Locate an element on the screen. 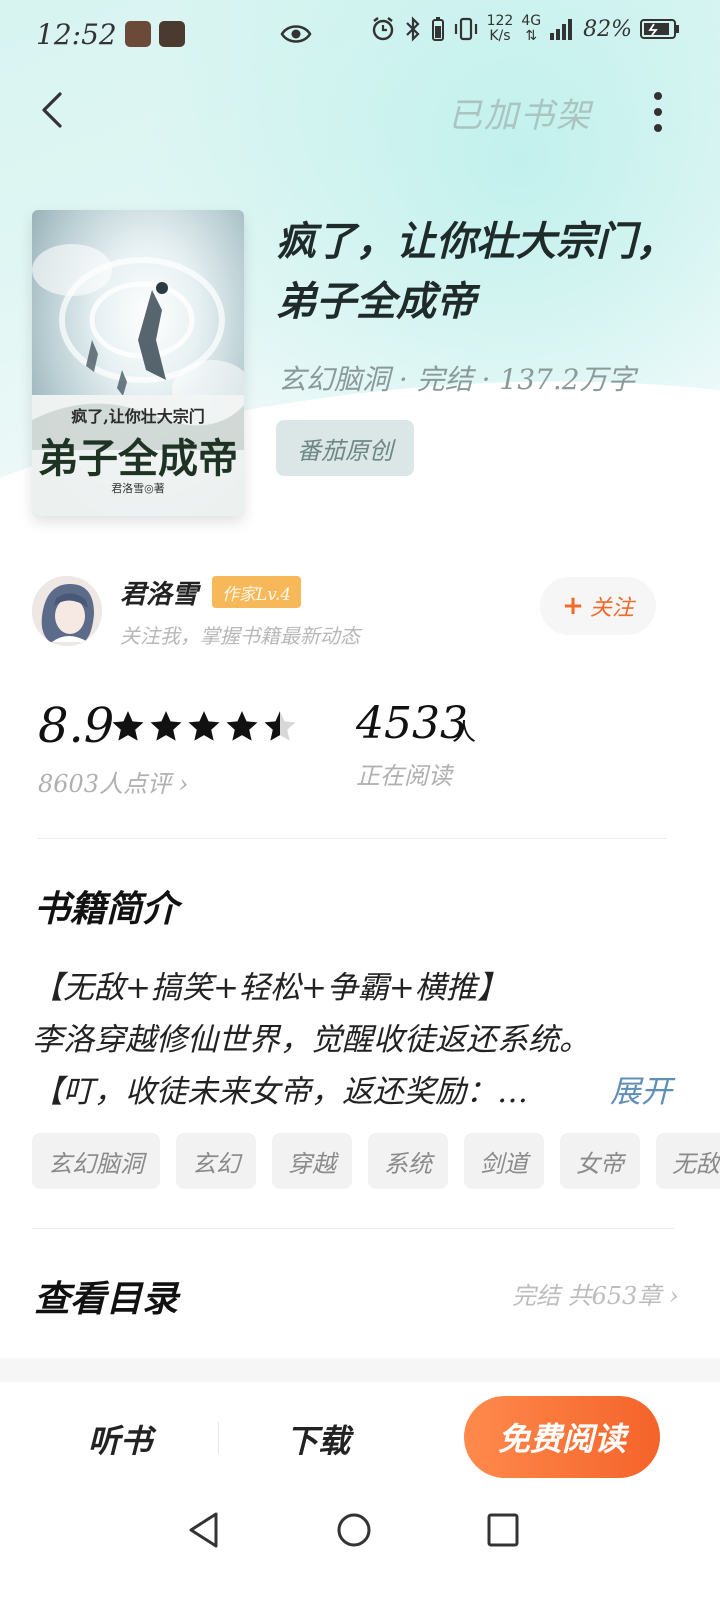  signal-icon is located at coordinates (561, 29).